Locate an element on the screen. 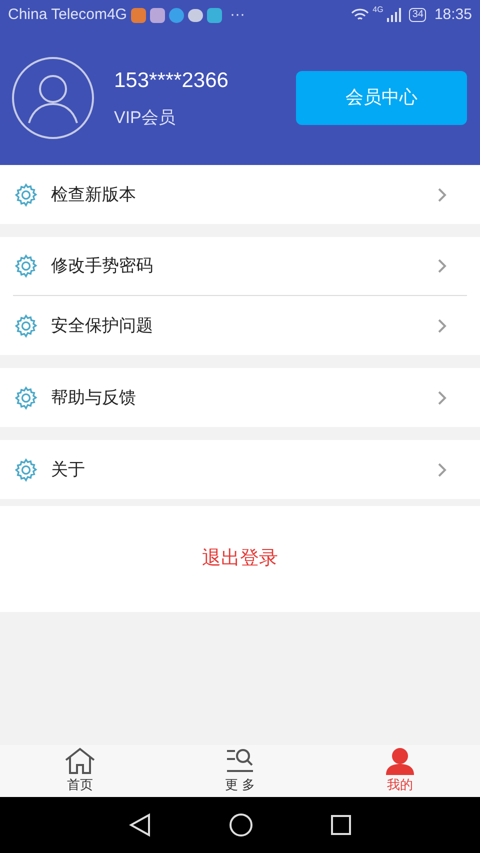 This screenshot has height=853, width=480. tab: 我的 is located at coordinates (400, 771).